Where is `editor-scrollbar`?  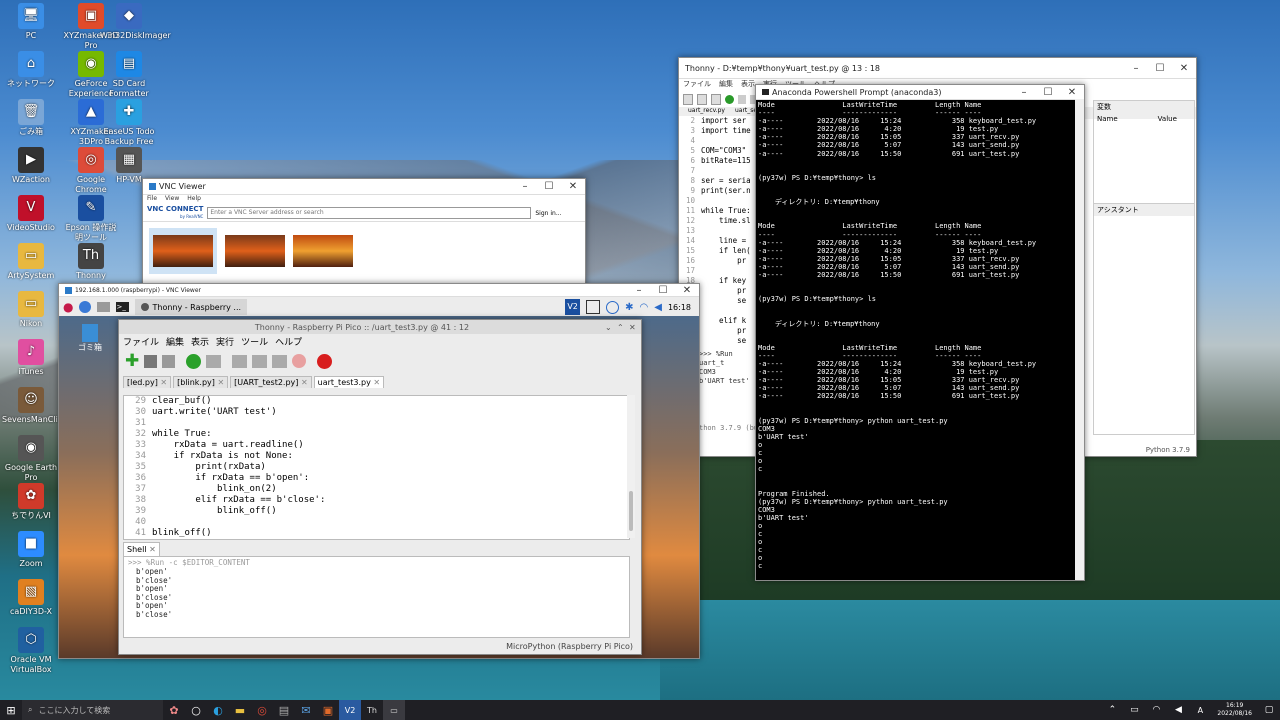
editor-scrollbar is located at coordinates (631, 466).